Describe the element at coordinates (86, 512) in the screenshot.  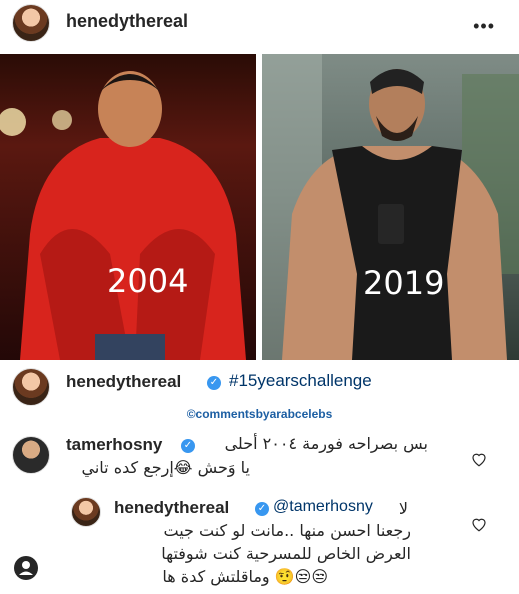
I see `reply-avatar` at that location.